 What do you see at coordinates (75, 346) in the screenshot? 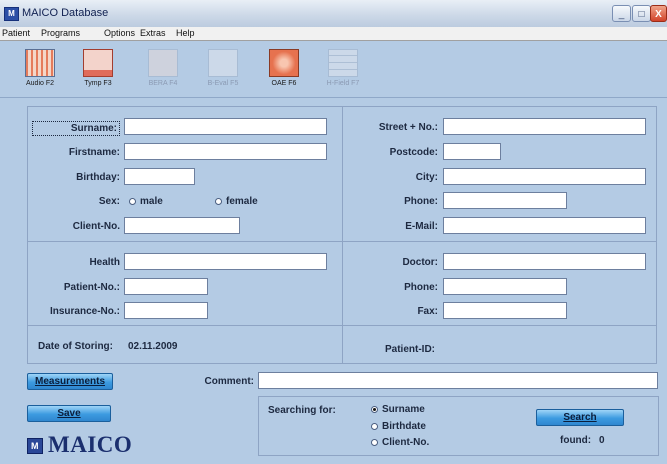
I see `date-of-storing-label: Date of Storing:` at bounding box center [75, 346].